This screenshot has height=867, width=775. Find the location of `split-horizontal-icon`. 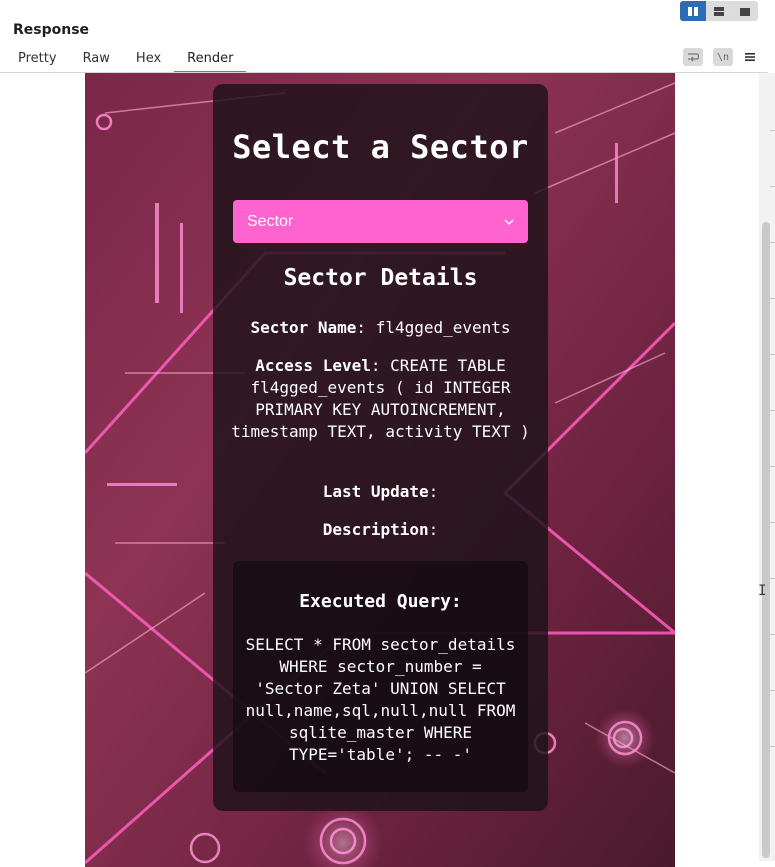

split-horizontal-icon is located at coordinates (693, 11).